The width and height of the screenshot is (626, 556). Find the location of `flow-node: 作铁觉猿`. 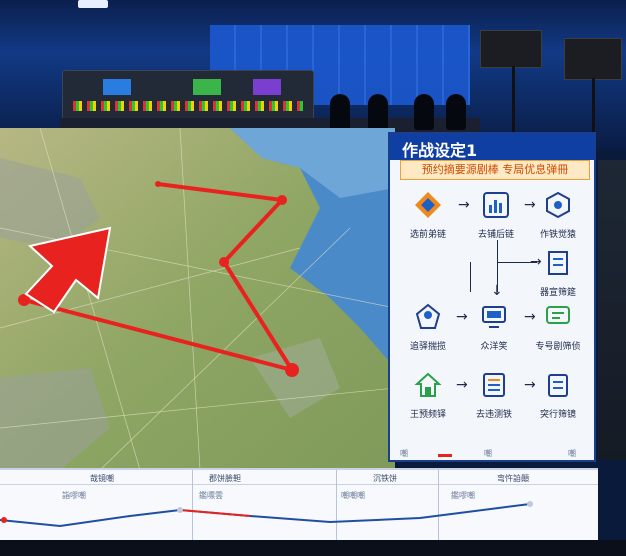

flow-node: 作铁觉猿 is located at coordinates (558, 215).